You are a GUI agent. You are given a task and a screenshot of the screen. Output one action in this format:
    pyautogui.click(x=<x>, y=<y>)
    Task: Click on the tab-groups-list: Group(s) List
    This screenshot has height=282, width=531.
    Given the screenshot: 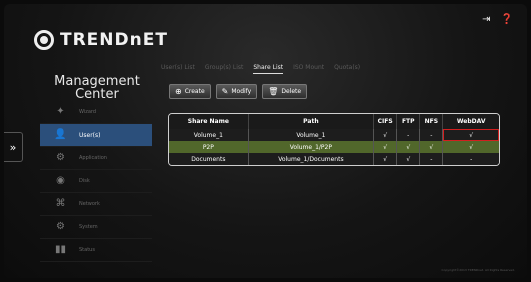 What is the action you would take?
    pyautogui.click(x=224, y=69)
    